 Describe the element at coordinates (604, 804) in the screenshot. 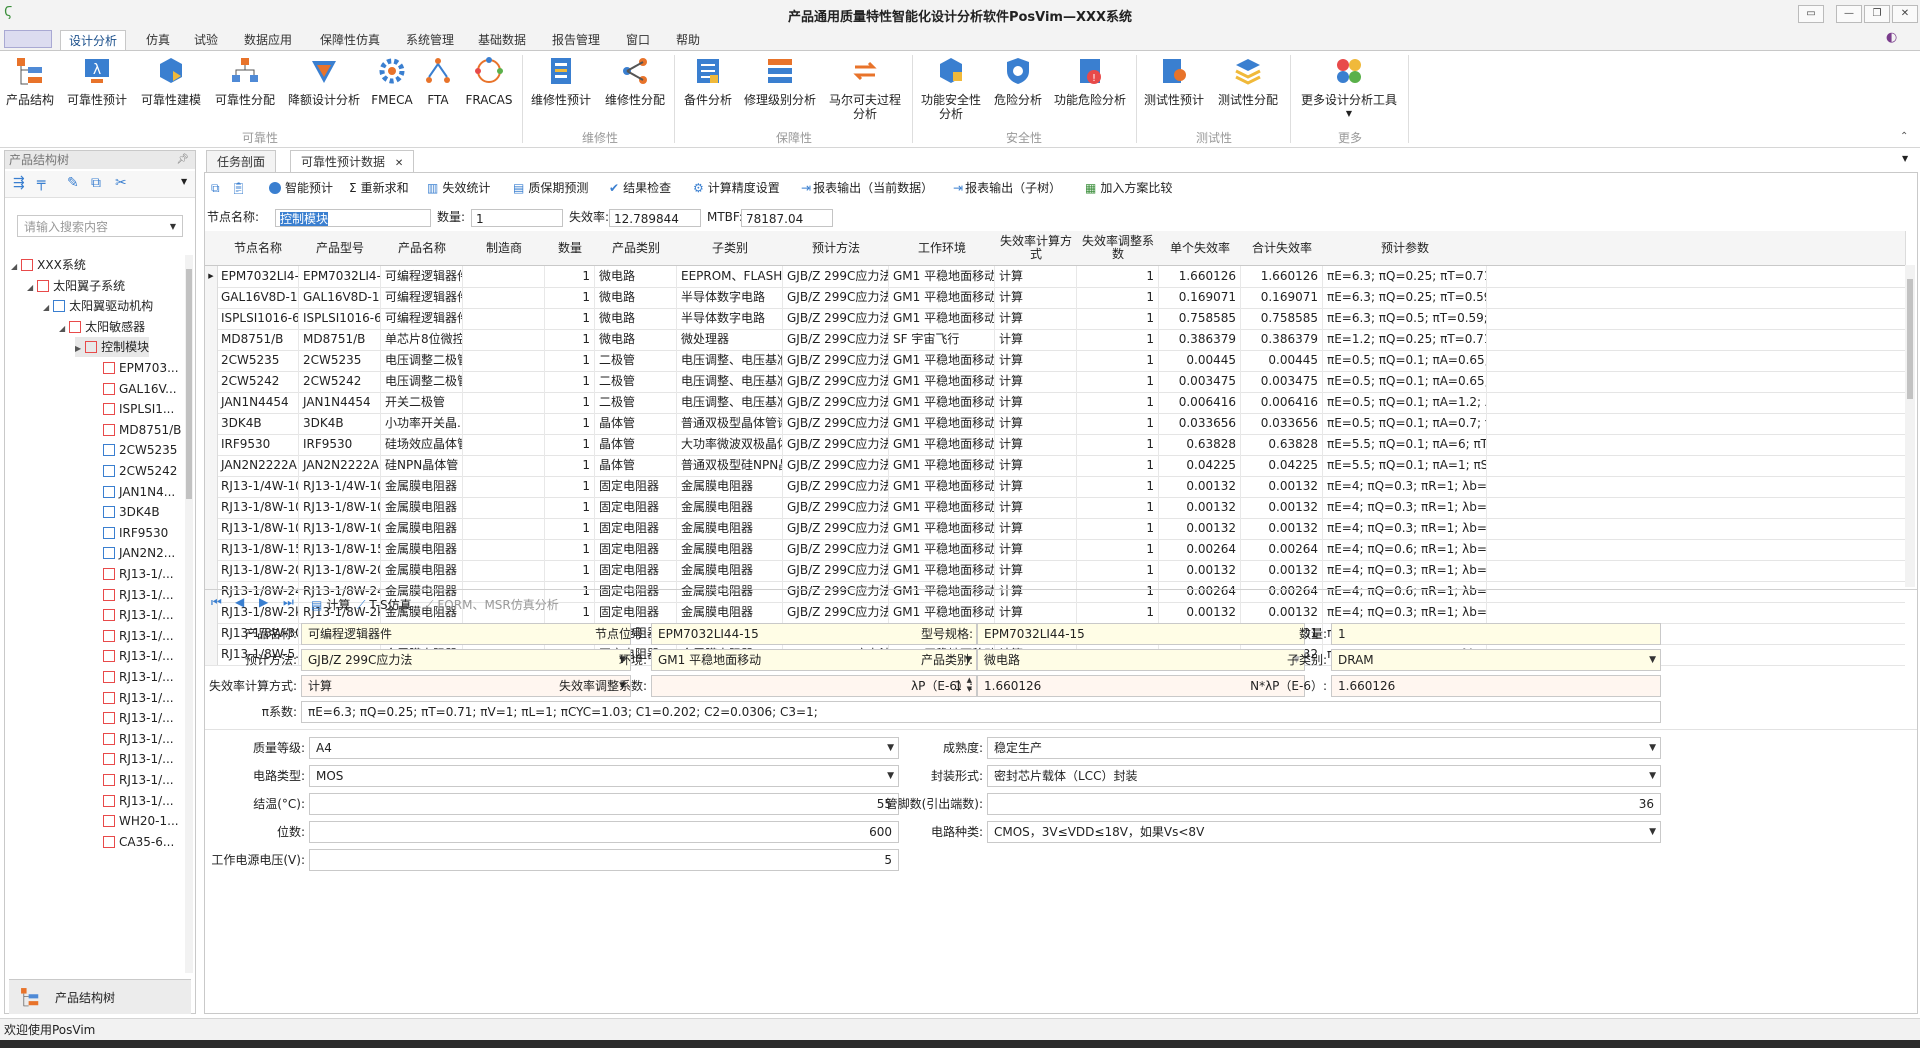

I see `tj-field: 55` at that location.